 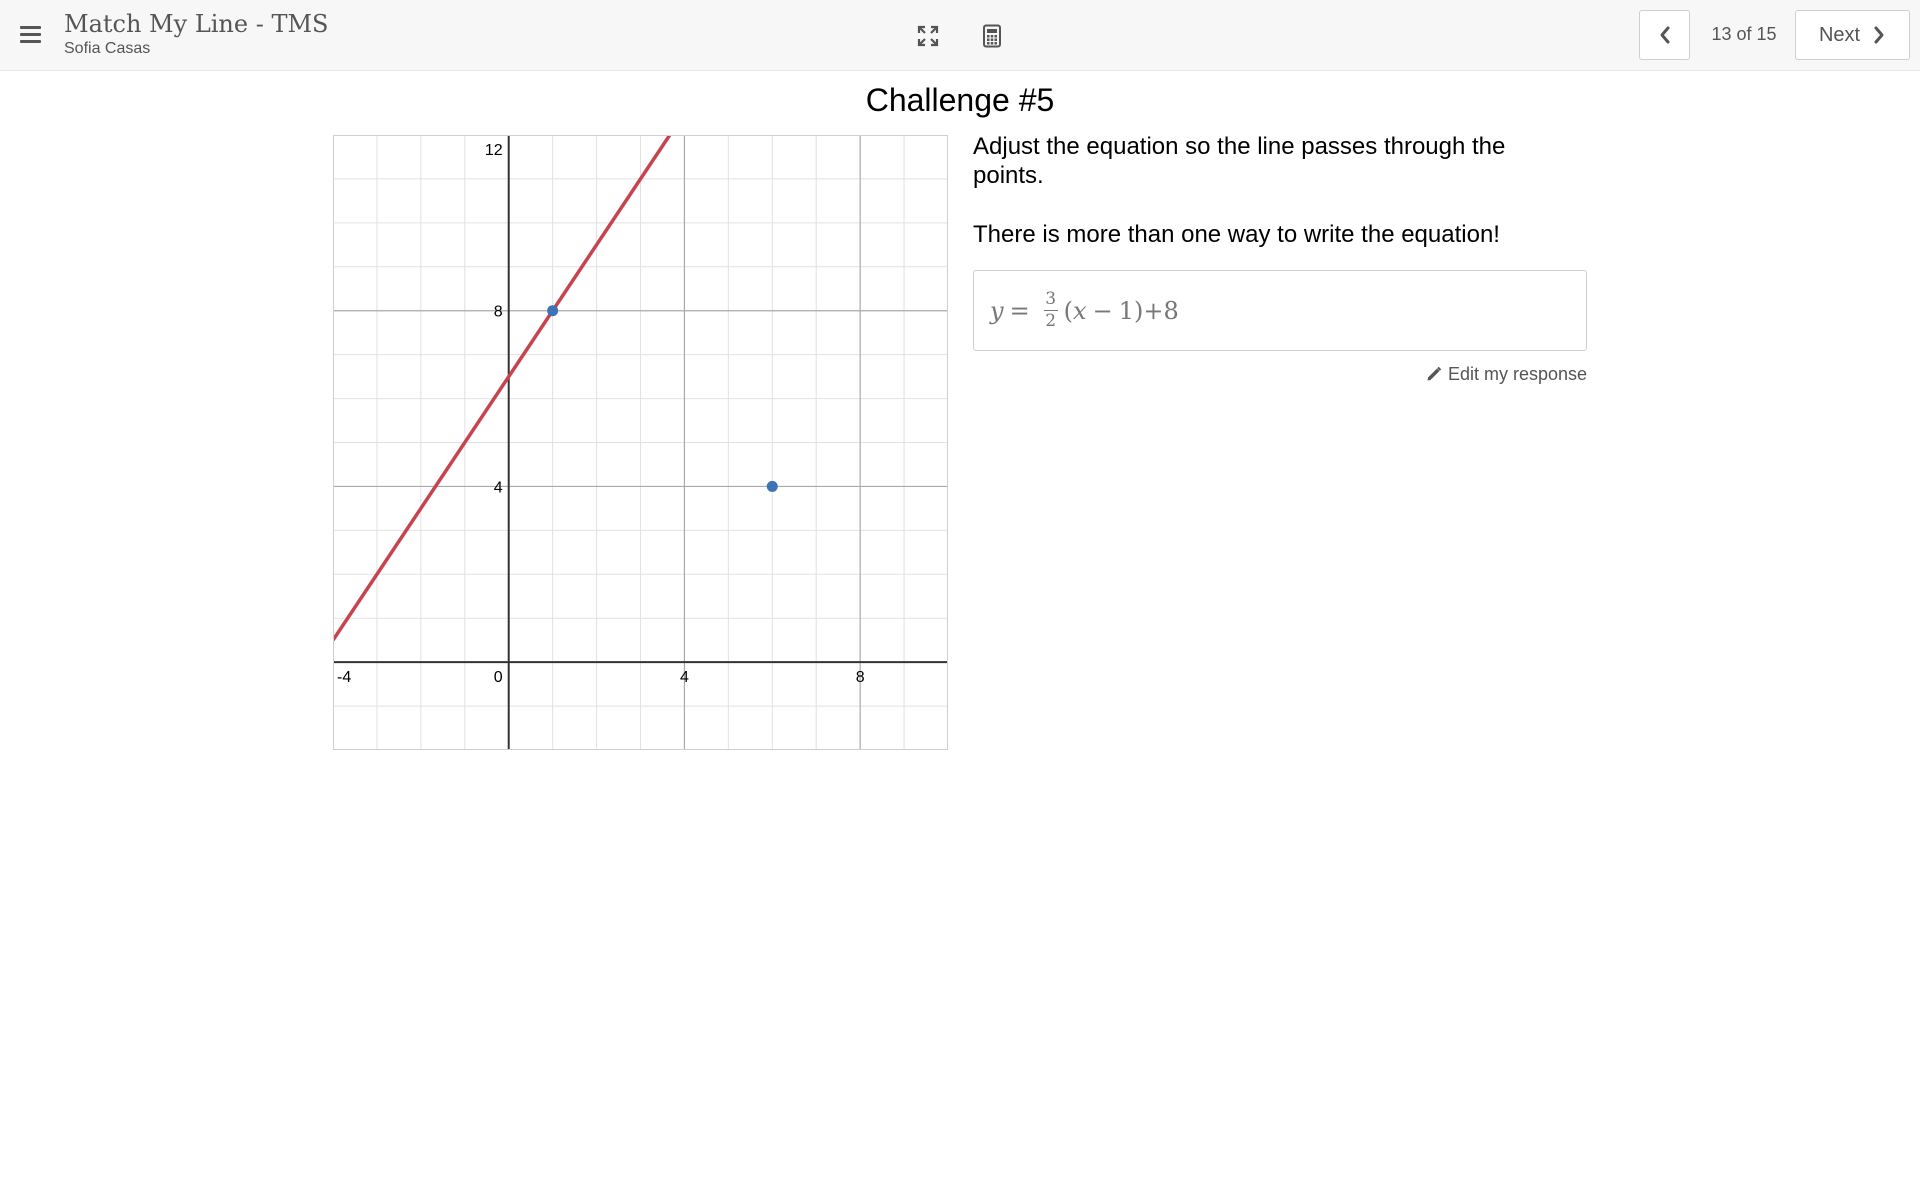 What do you see at coordinates (684, 677) in the screenshot?
I see `x-tick-label: 4` at bounding box center [684, 677].